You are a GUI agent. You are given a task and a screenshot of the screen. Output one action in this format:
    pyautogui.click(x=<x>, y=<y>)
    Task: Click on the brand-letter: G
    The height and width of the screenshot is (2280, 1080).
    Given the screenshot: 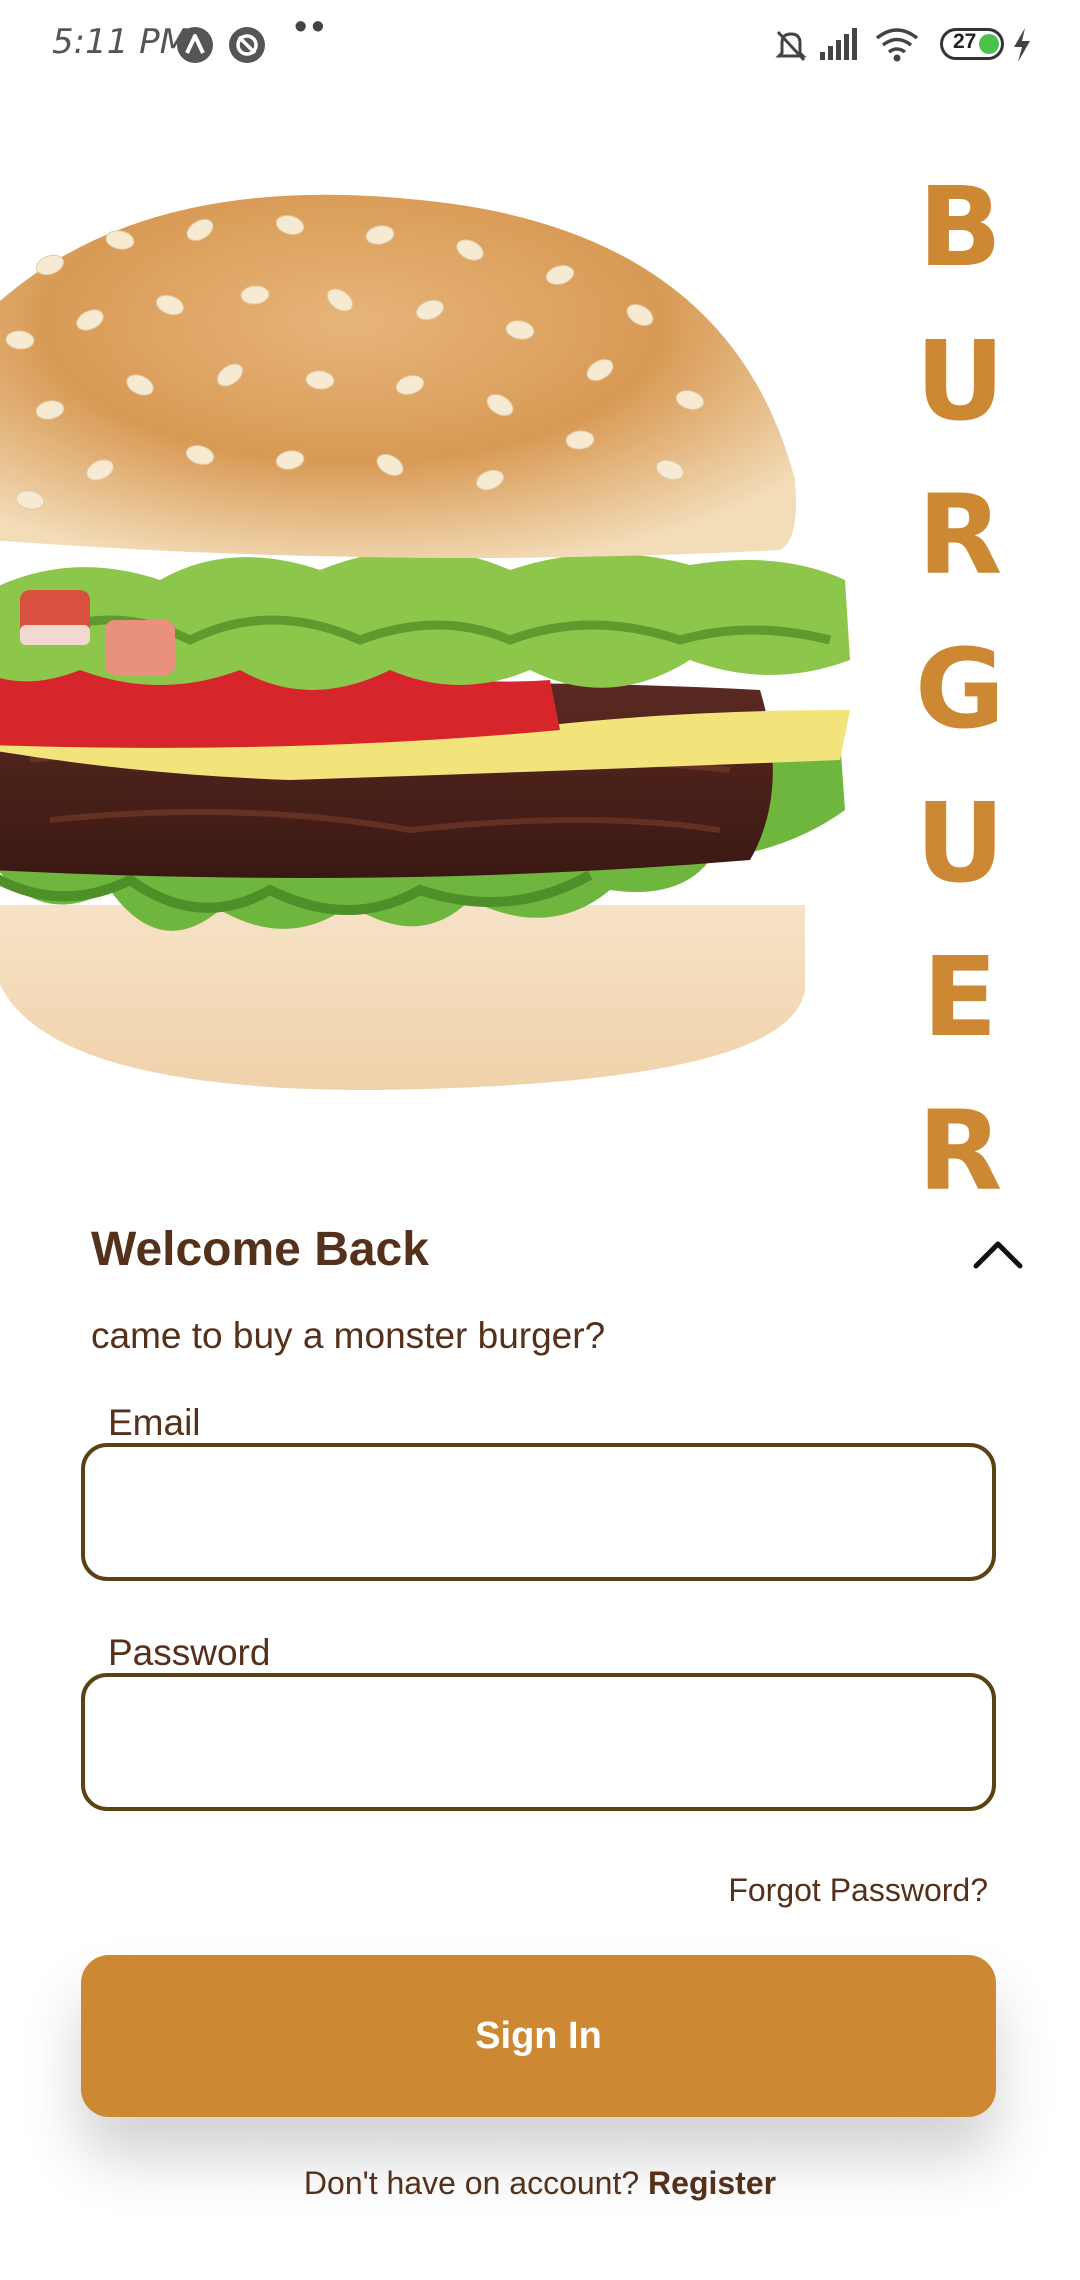 What is the action you would take?
    pyautogui.click(x=960, y=689)
    